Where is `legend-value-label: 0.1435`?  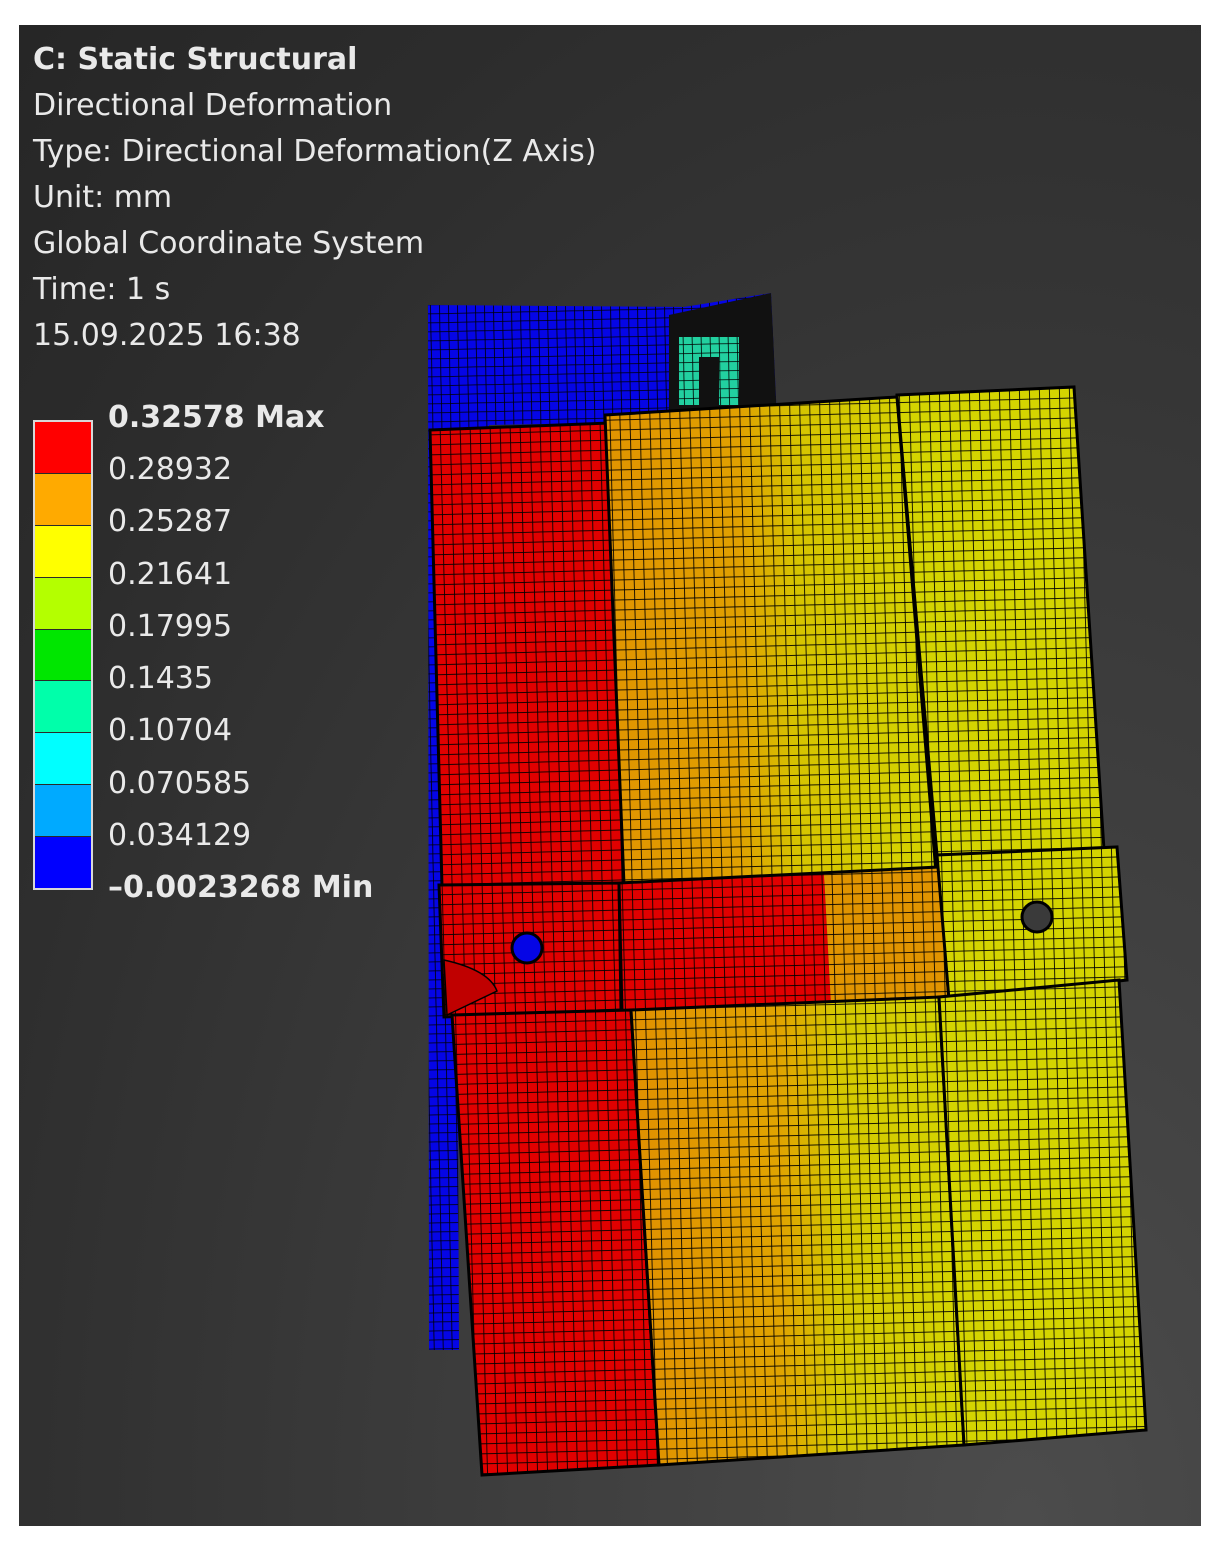 legend-value-label: 0.1435 is located at coordinates (160, 679).